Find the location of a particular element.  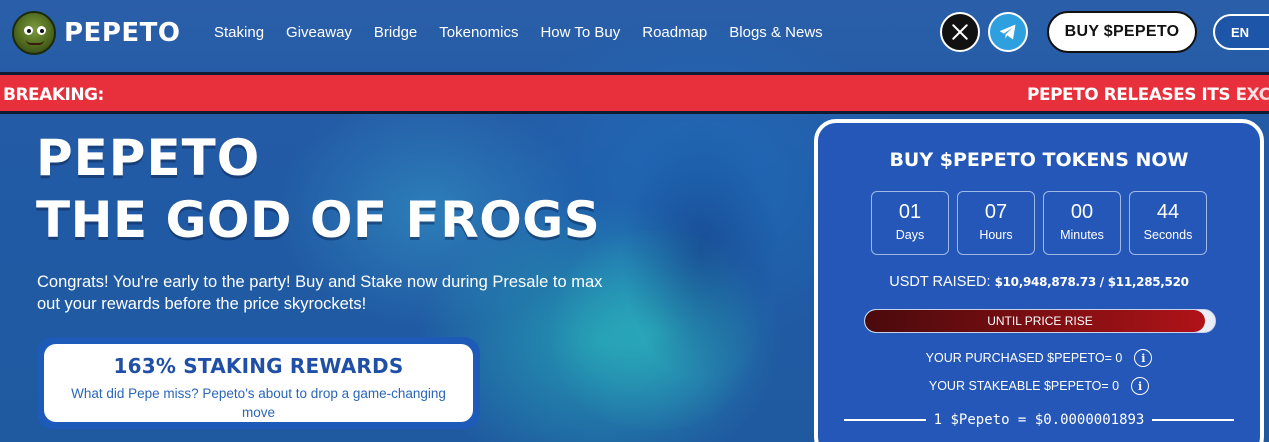

usdt-raised-value: $10,948,878.73 / $11,285,520 is located at coordinates (1091, 282).